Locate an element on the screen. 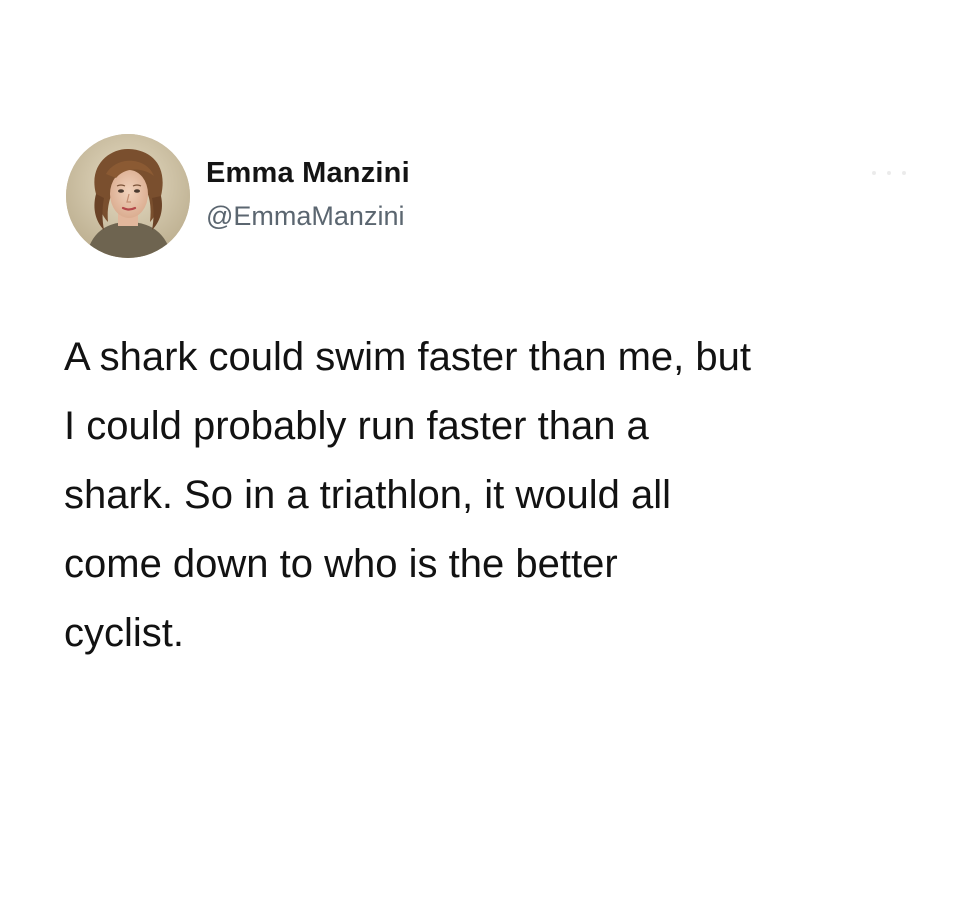  tweet-text-line: cyclist. is located at coordinates (124, 633).